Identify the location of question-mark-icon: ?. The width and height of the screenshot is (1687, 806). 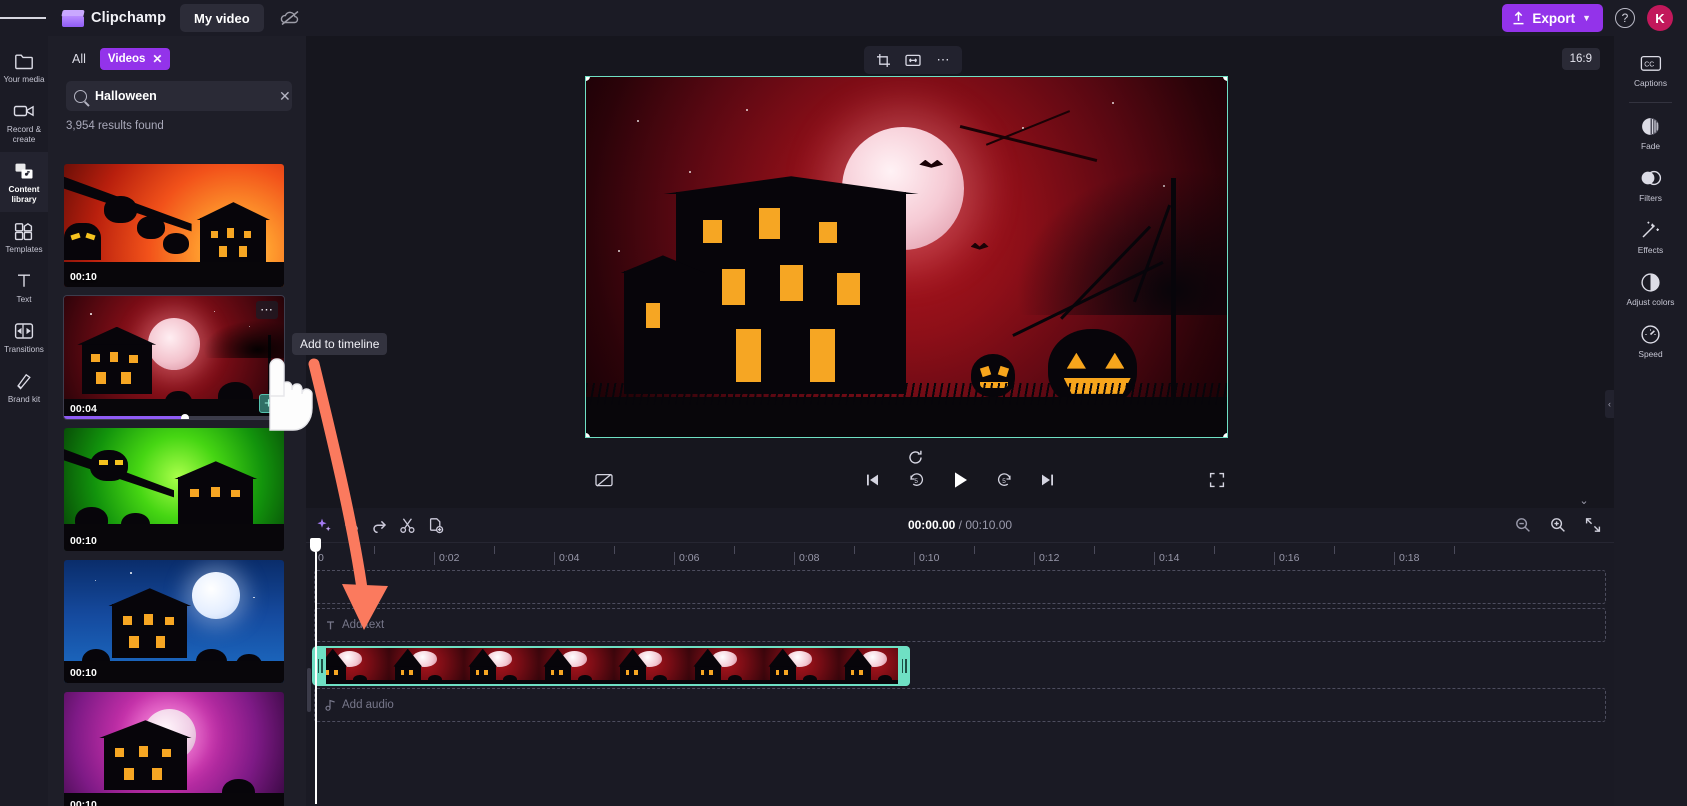
(1625, 18).